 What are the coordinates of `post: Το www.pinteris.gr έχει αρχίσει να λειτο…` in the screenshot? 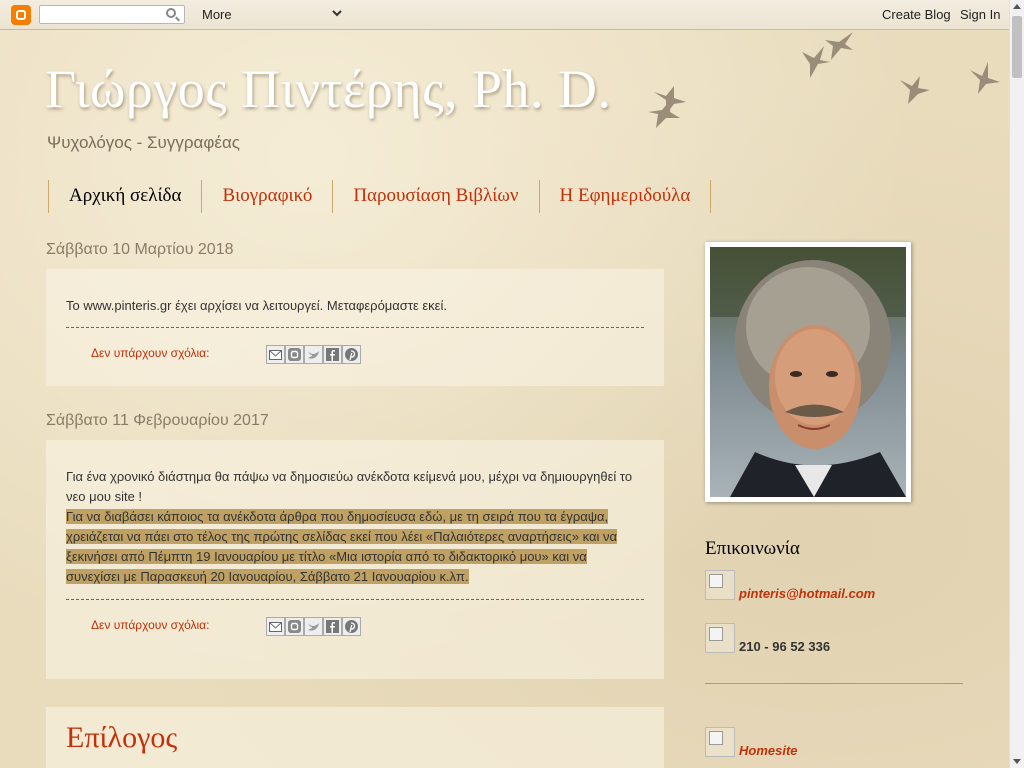 It's located at (355, 327).